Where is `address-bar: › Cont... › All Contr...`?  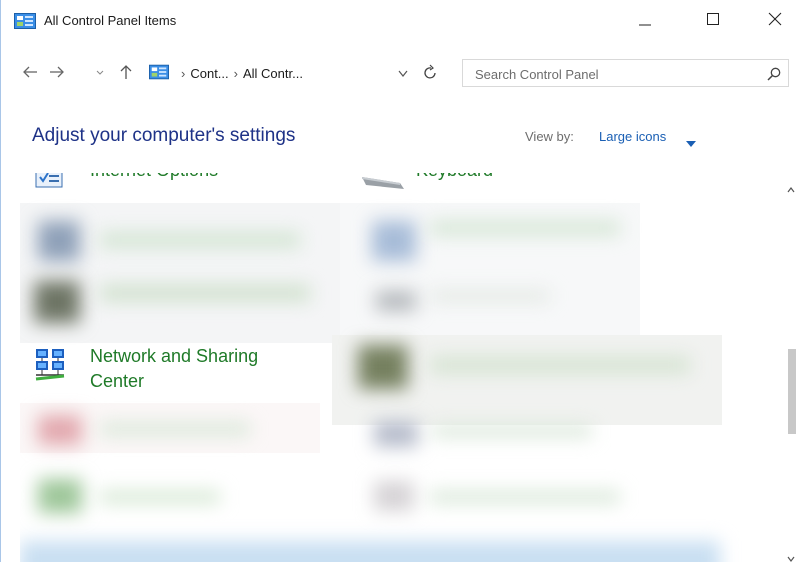 address-bar: › Cont... › All Contr... is located at coordinates (298, 73).